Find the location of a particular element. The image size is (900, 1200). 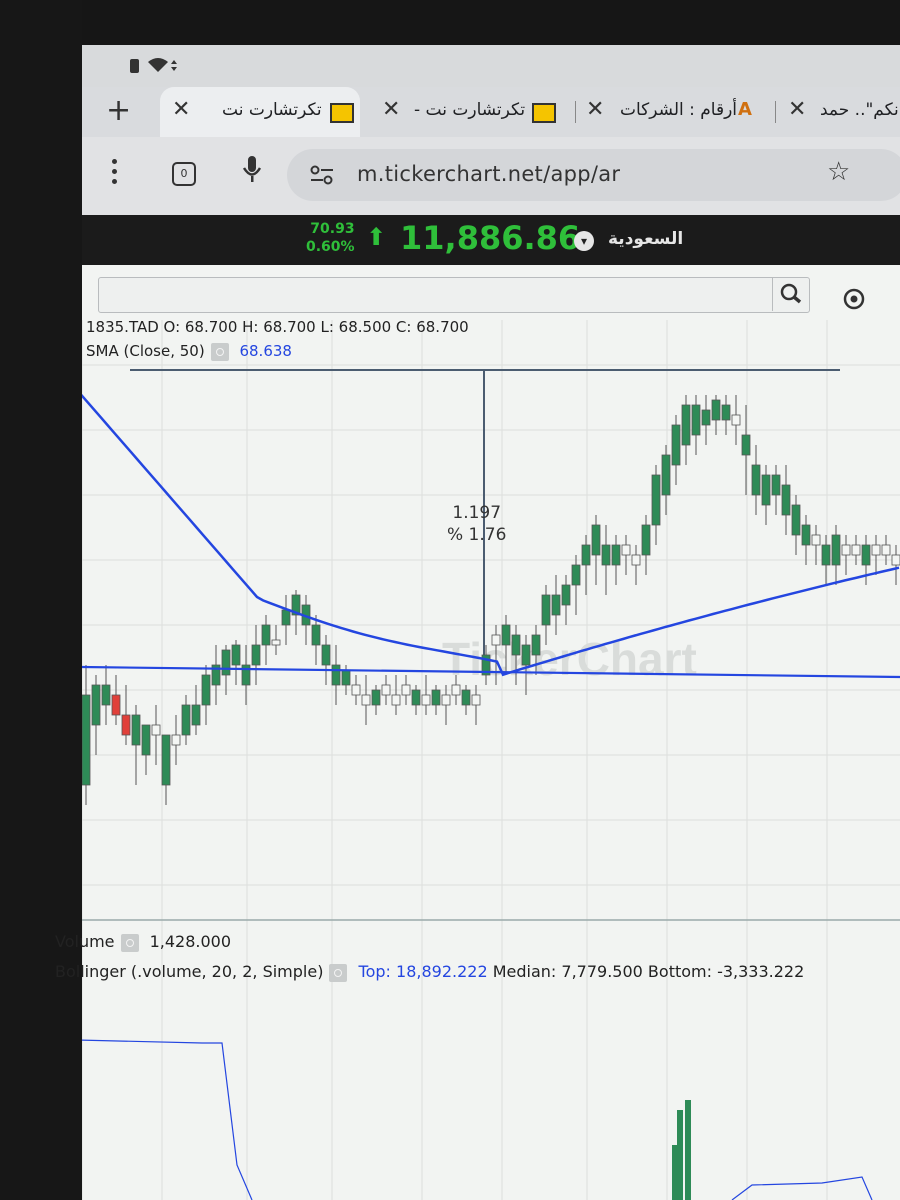

menu-dots-icon is located at coordinates (114, 174).